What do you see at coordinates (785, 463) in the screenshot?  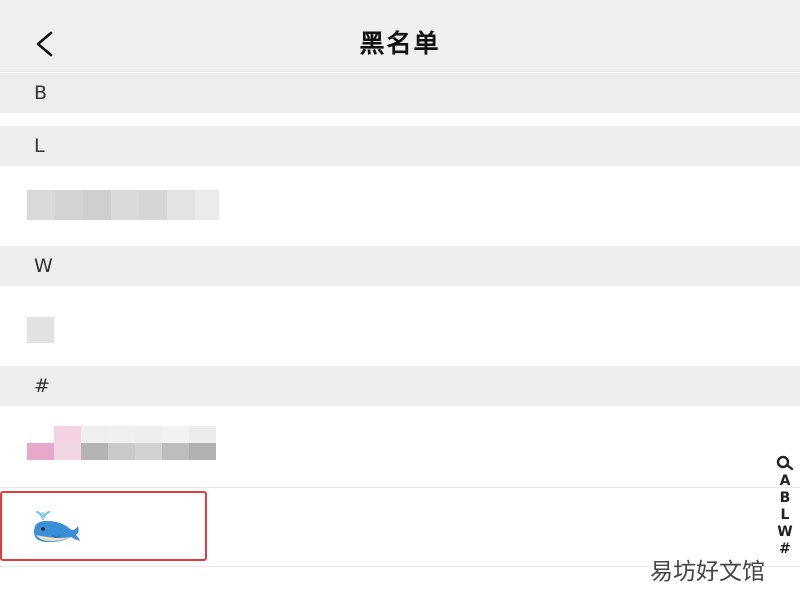 I see `search-icon` at bounding box center [785, 463].